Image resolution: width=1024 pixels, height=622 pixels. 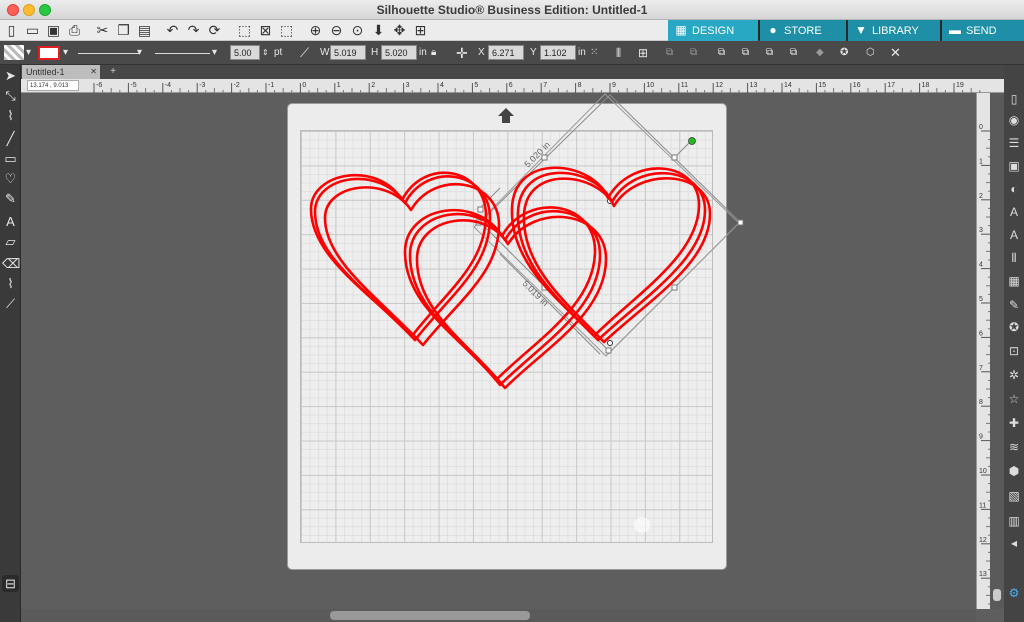 What do you see at coordinates (433, 53) in the screenshot?
I see `lock-icon: 🔒︎` at bounding box center [433, 53].